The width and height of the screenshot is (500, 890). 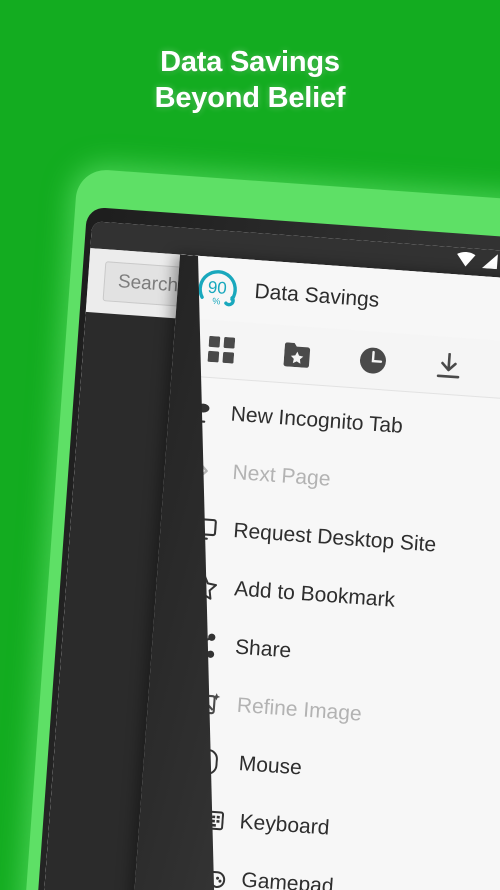 I want to click on mouse-icon, so click(x=208, y=762).